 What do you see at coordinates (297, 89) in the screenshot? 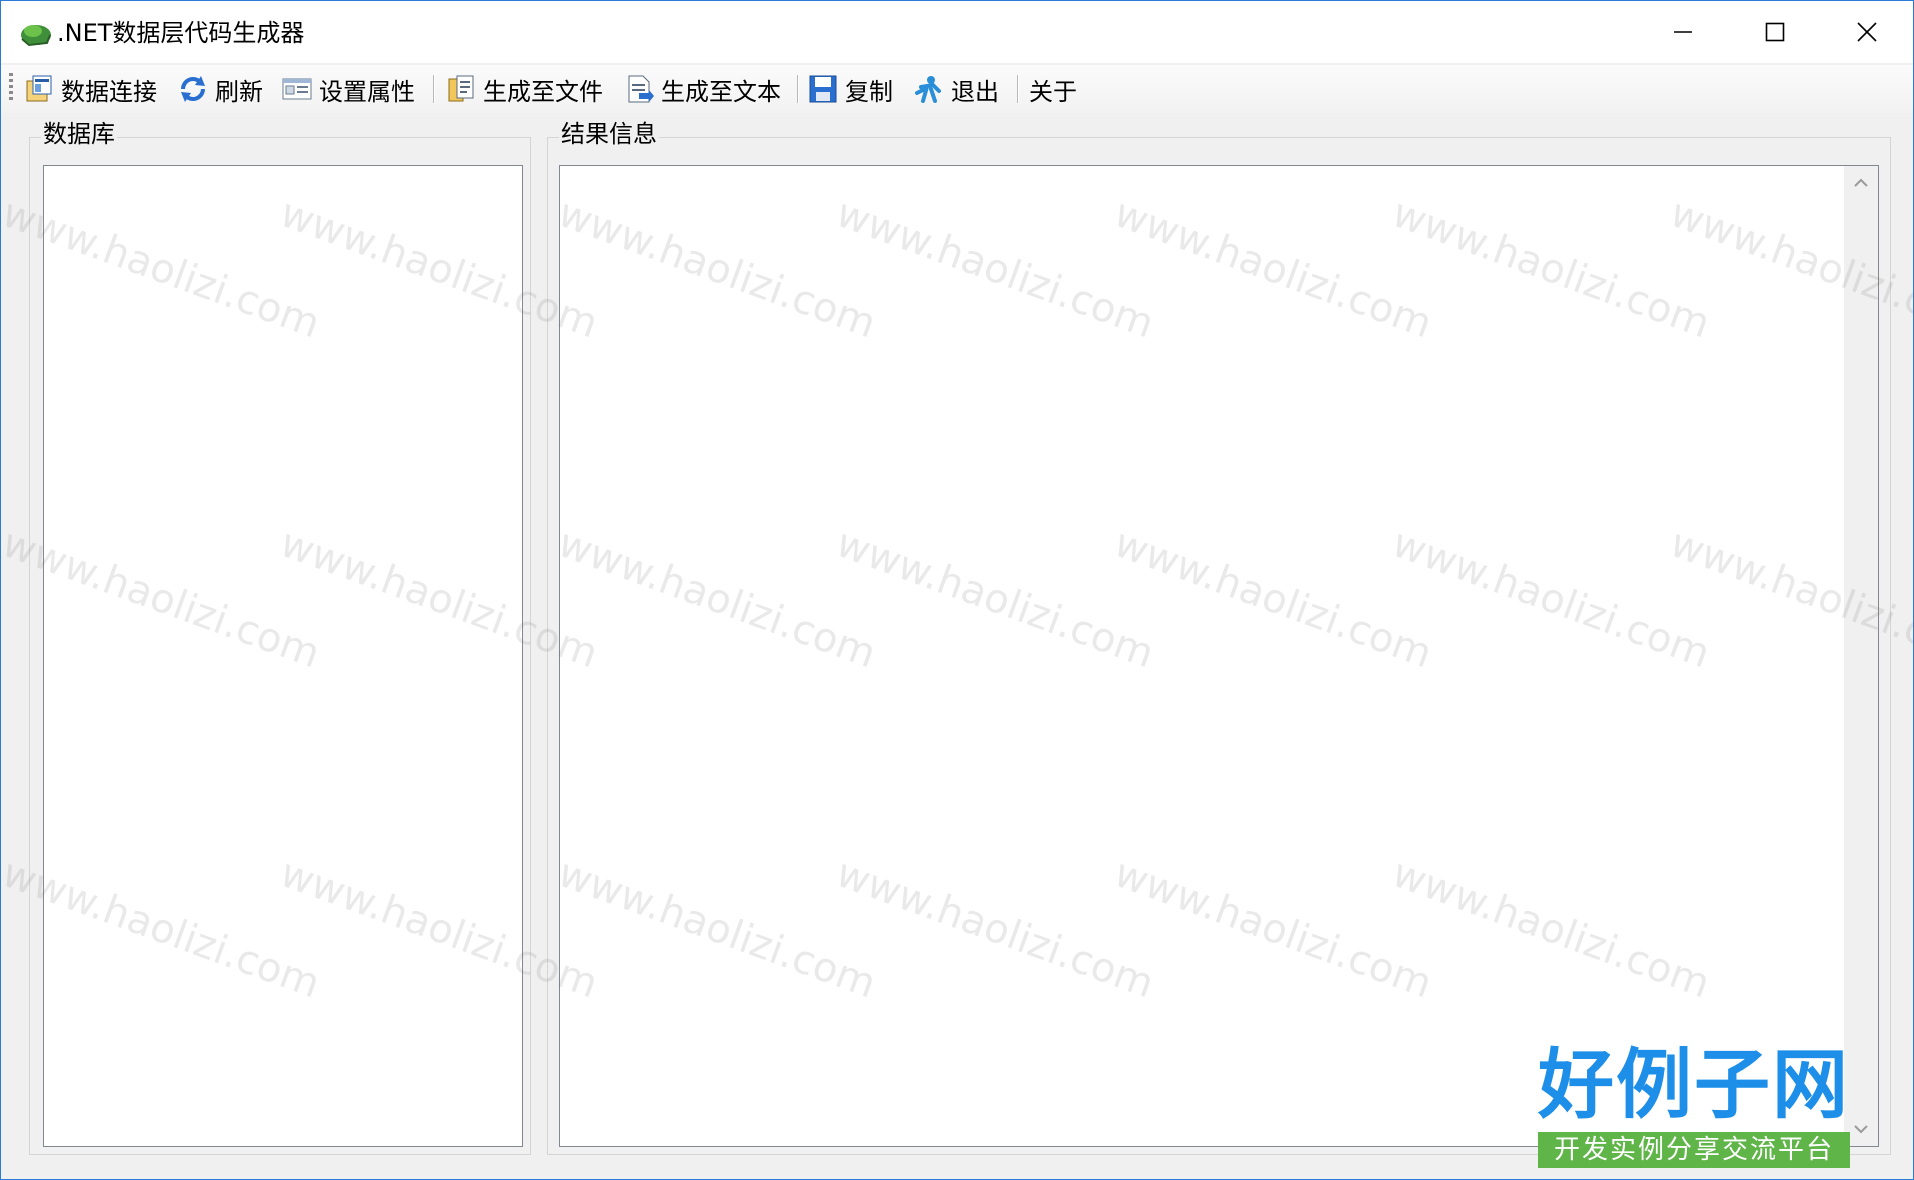
I see `properties-icon` at bounding box center [297, 89].